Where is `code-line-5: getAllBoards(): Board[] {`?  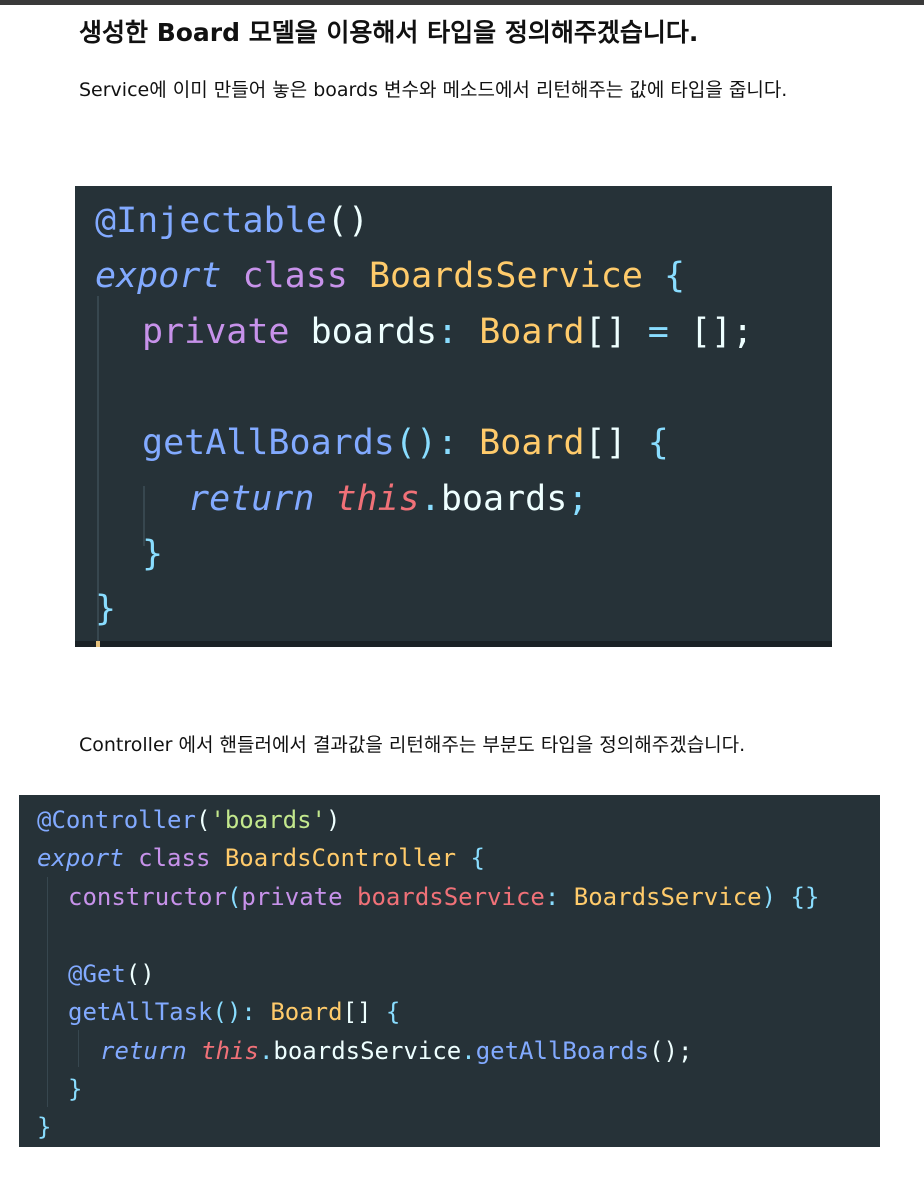 code-line-5: getAllBoards(): Board[] { is located at coordinates (405, 443).